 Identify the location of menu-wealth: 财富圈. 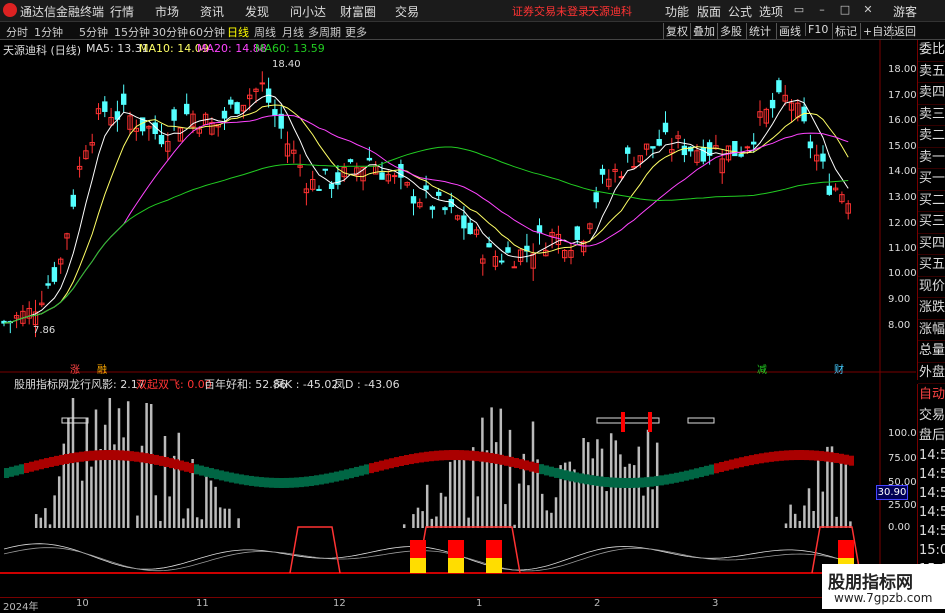
(358, 11).